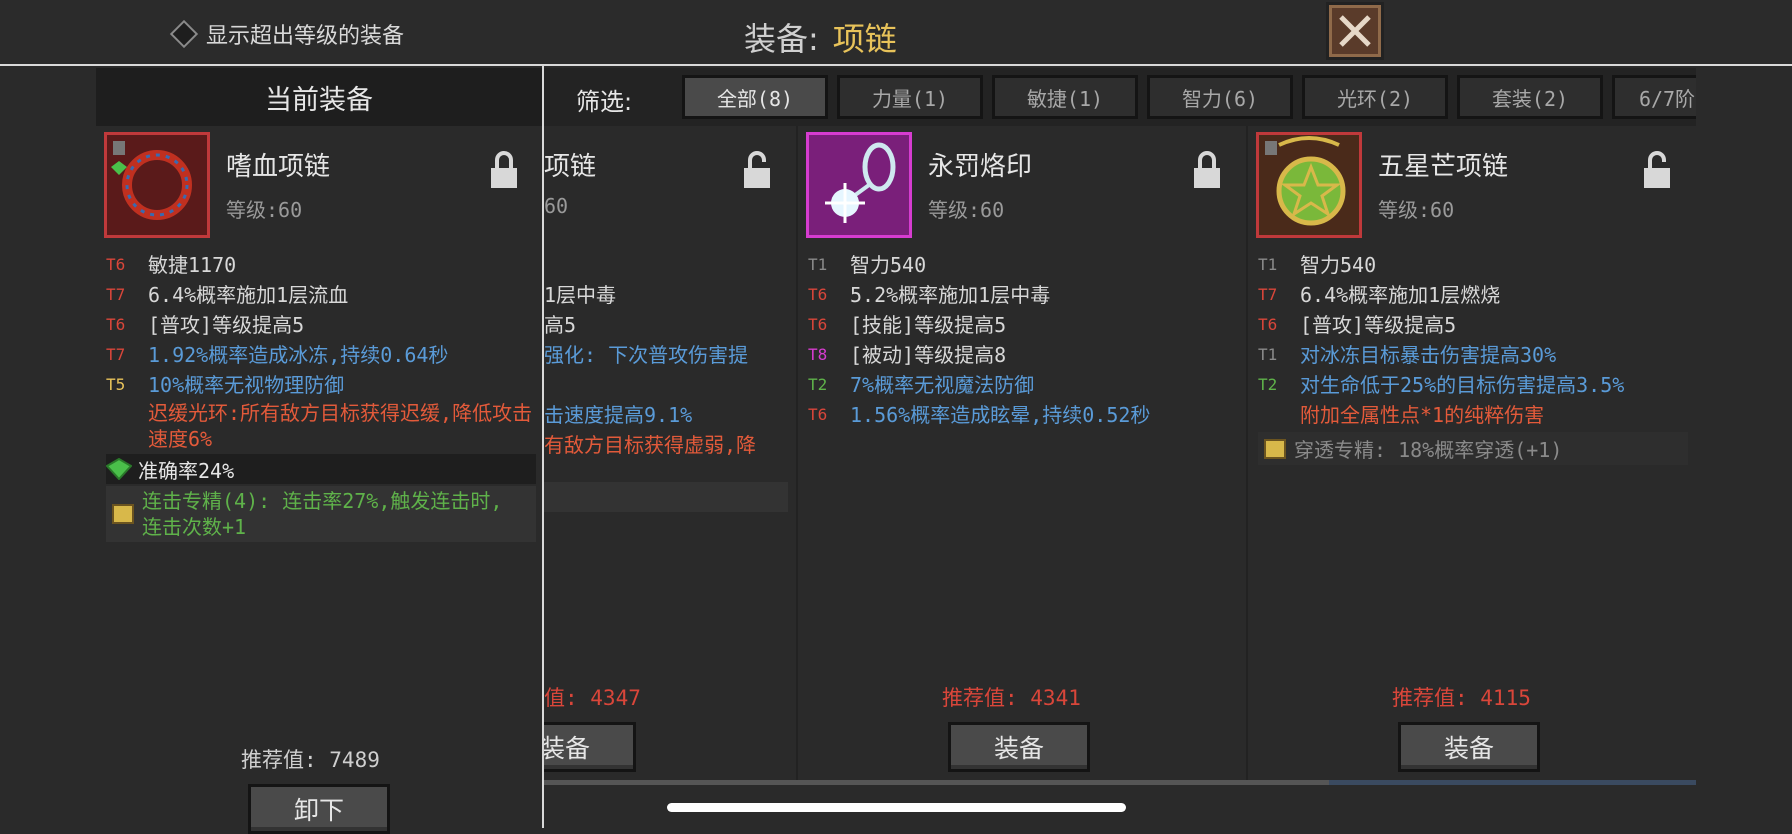 This screenshot has height=834, width=1792. Describe the element at coordinates (278, 167) in the screenshot. I see `item-name: 嗜血项链` at that location.